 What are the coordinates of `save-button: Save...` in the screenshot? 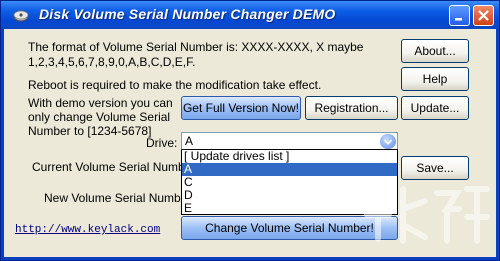 It's located at (435, 168).